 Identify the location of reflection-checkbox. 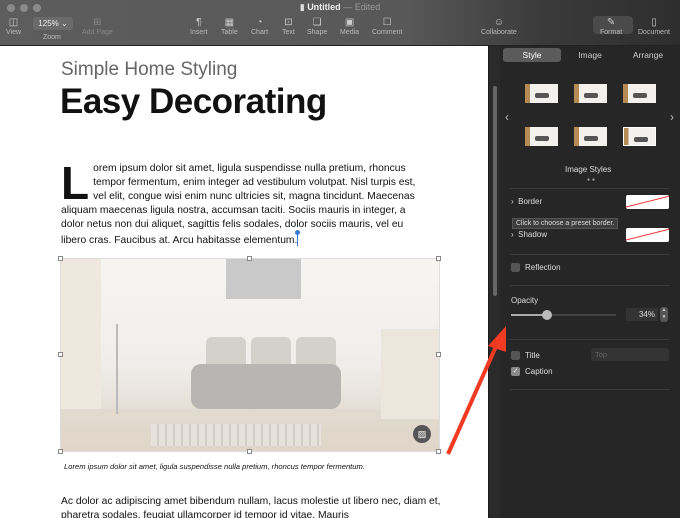
(515, 267).